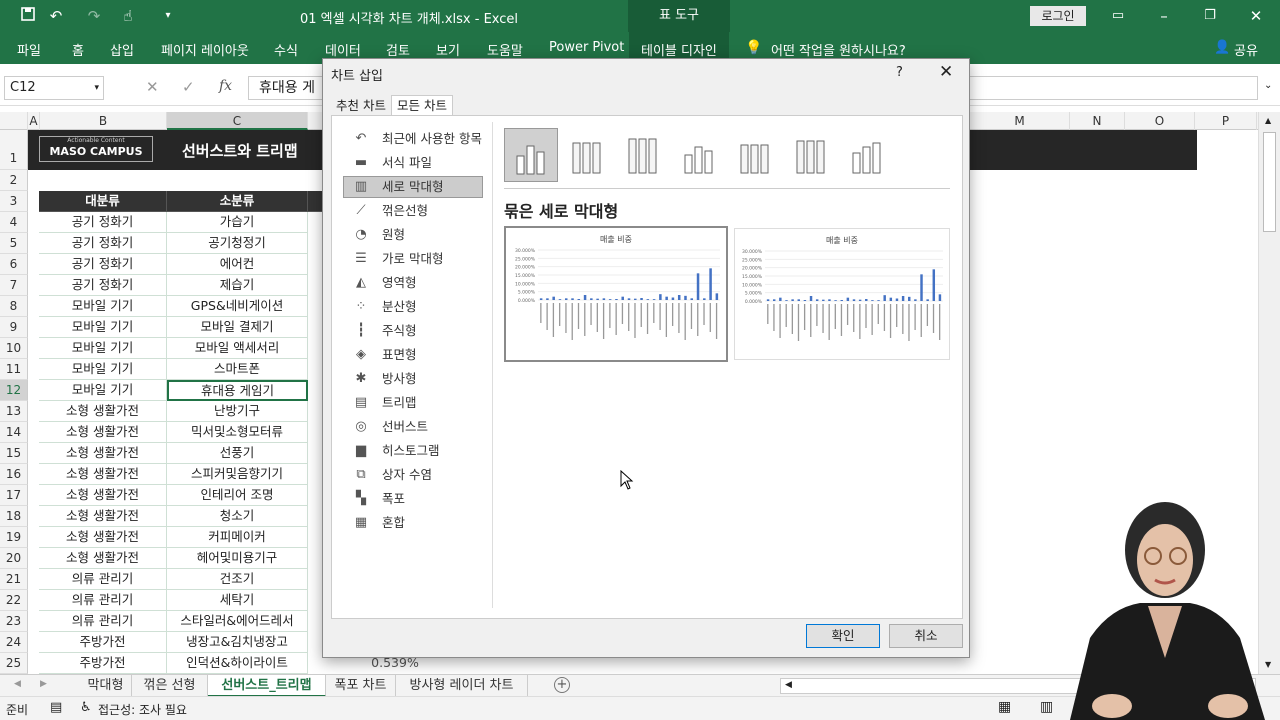 The width and height of the screenshot is (1280, 720). What do you see at coordinates (867, 155) in the screenshot?
I see `3d-column-icon` at bounding box center [867, 155].